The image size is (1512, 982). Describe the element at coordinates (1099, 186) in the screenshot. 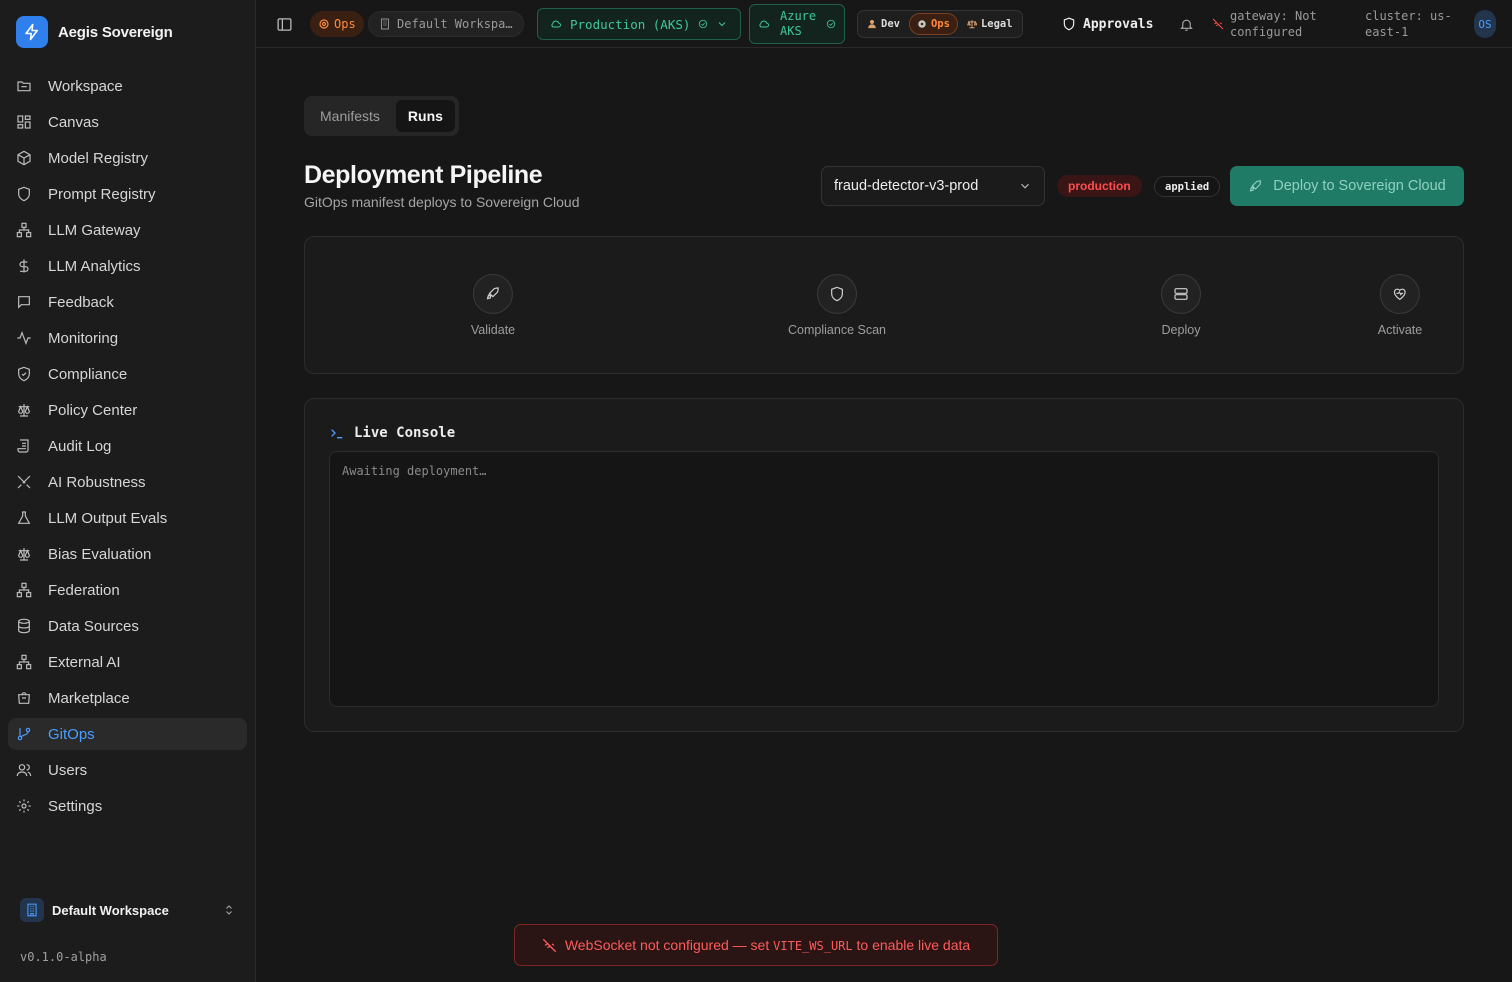

I see `environment-badge: production` at that location.